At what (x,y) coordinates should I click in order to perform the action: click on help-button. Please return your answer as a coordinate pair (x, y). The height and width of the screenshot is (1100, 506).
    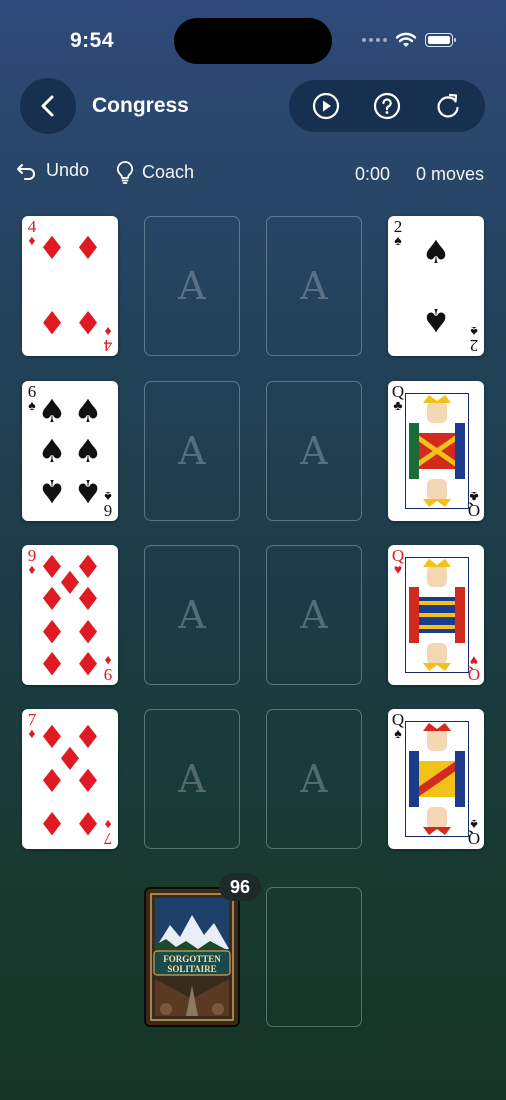
    Looking at the image, I should click on (387, 106).